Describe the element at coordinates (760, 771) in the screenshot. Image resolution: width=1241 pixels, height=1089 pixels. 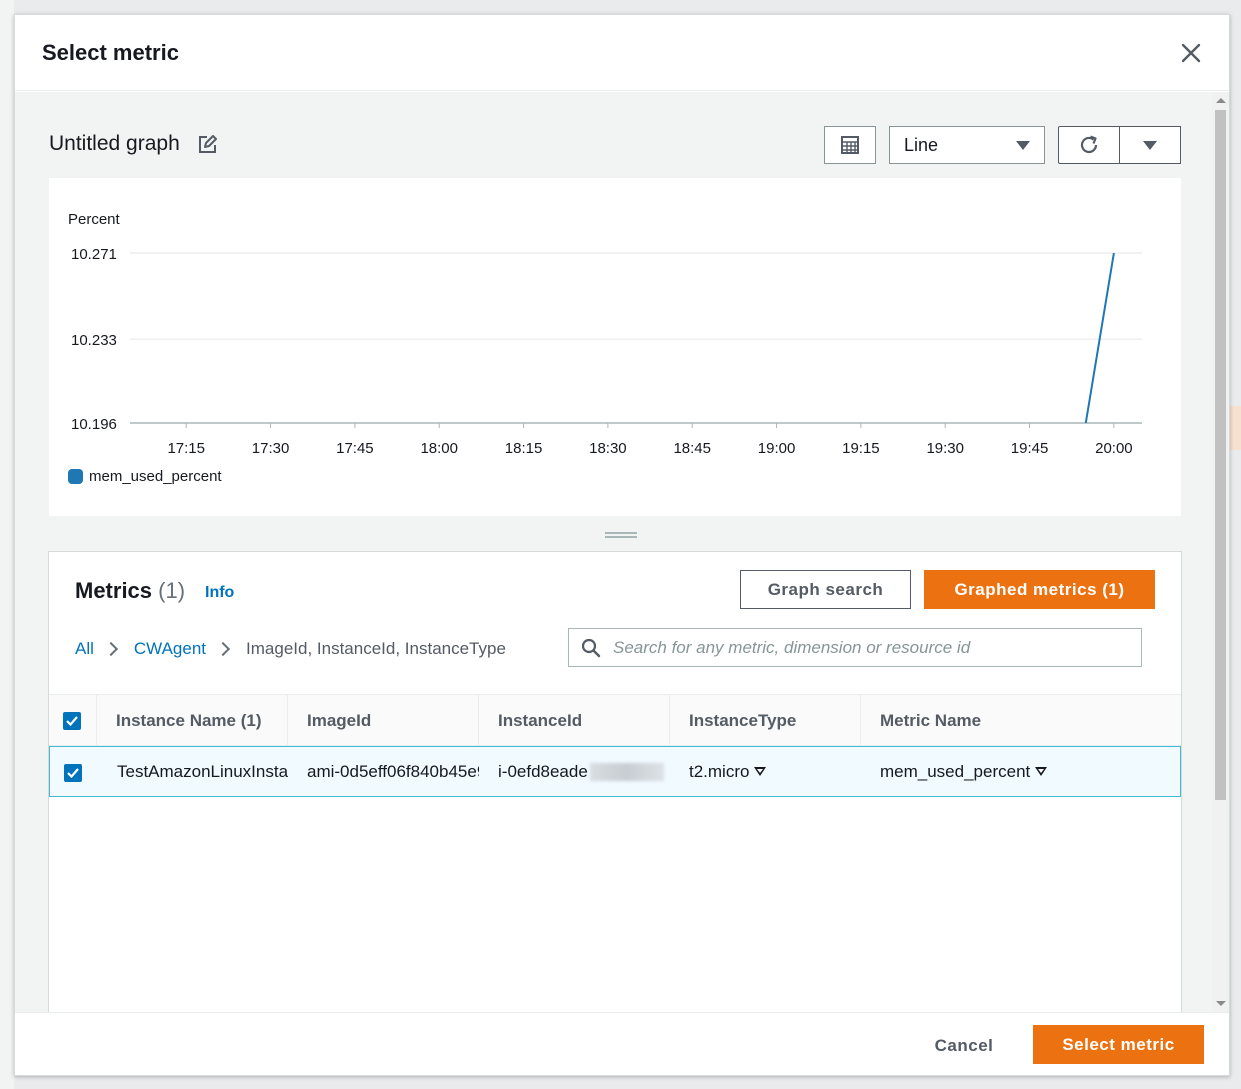
I see `dimension-menu-icon` at that location.